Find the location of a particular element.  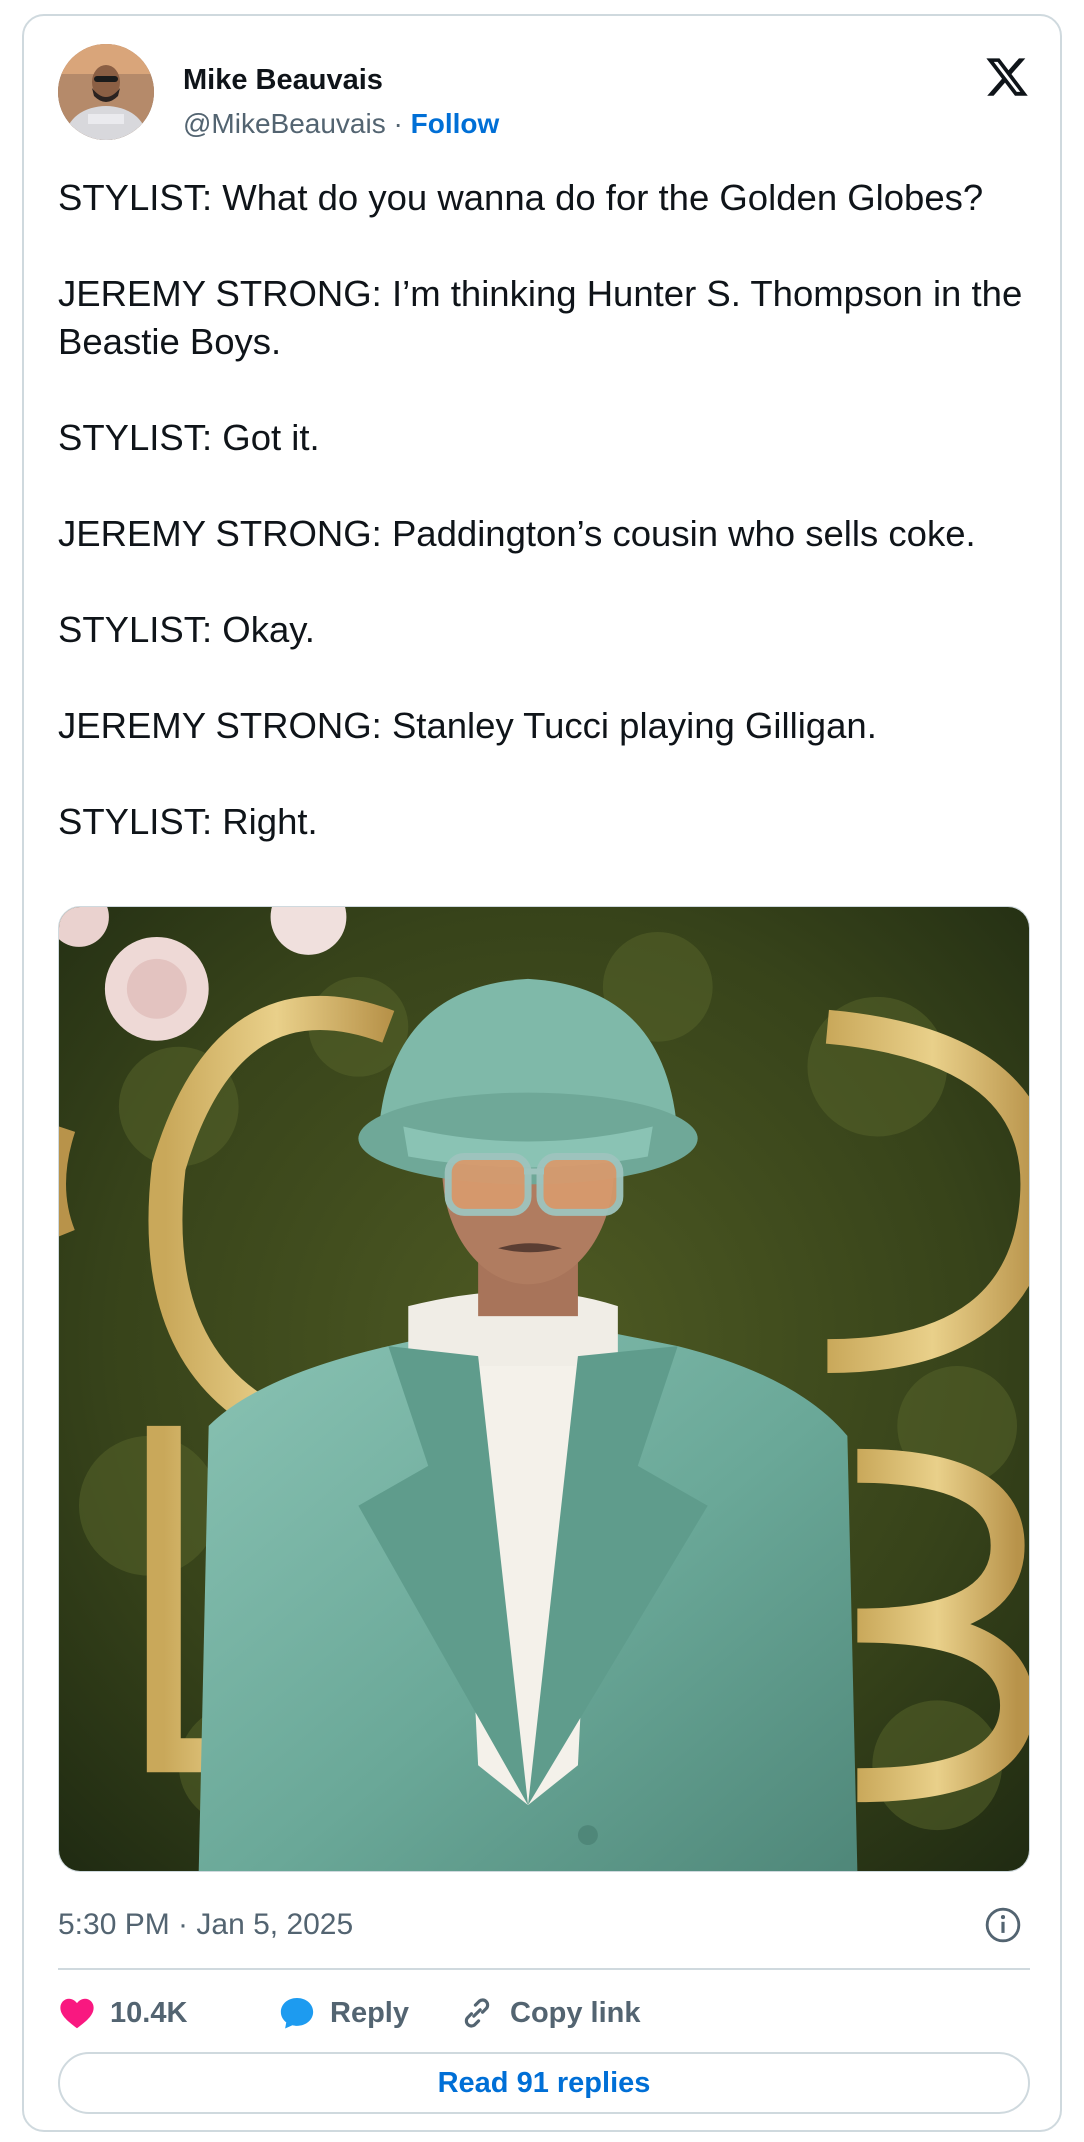

tweet-actions: 10.4K Reply Copy link is located at coordinates (544, 2013).